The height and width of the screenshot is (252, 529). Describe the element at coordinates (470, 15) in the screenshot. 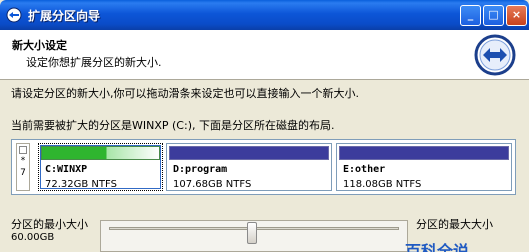

I see `minimize-button: _` at that location.